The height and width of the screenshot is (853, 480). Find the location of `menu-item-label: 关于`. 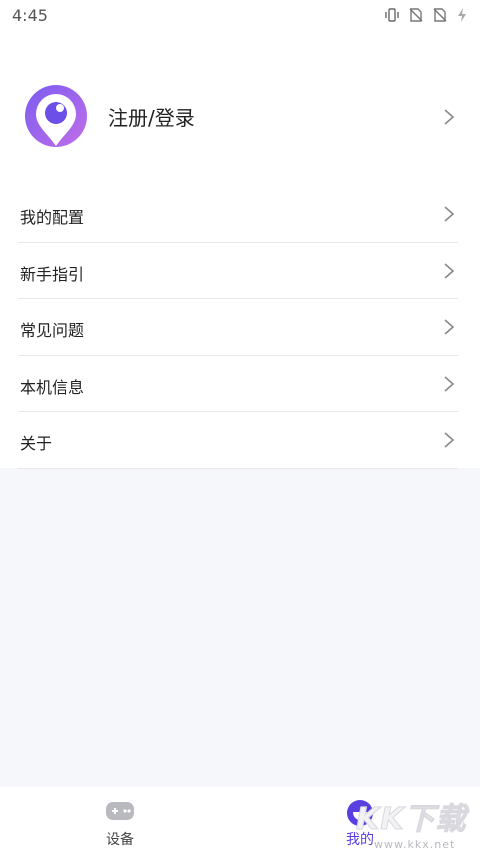

menu-item-label: 关于 is located at coordinates (36, 443).